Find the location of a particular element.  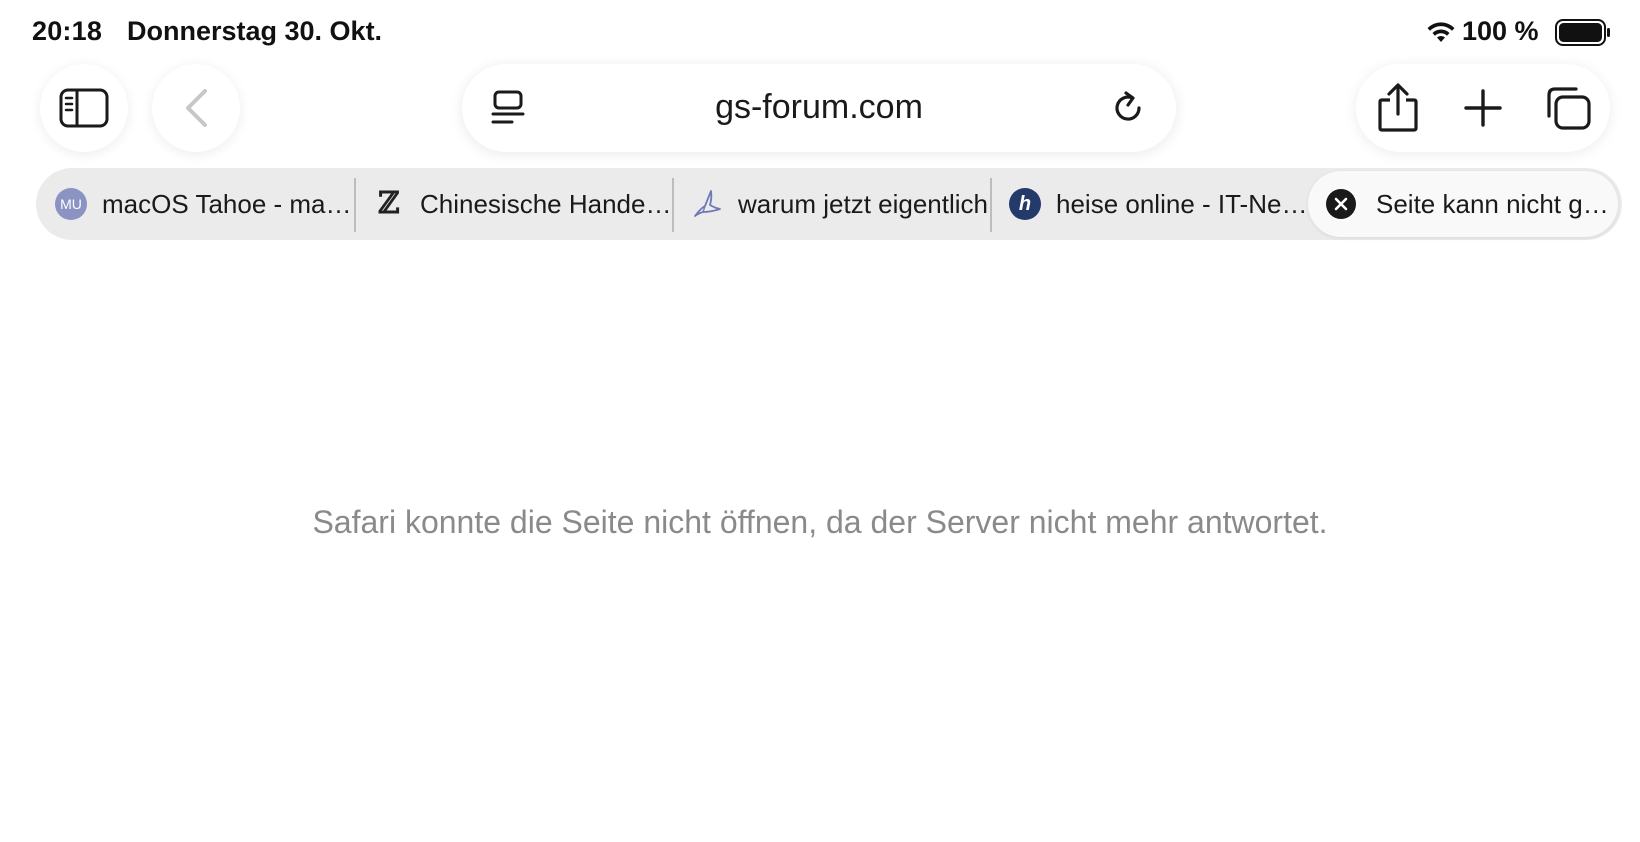

mu-favicon-icon: MU is located at coordinates (71, 204).